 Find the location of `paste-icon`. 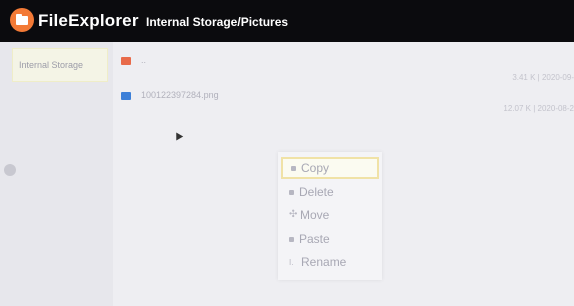

paste-icon is located at coordinates (291, 239).